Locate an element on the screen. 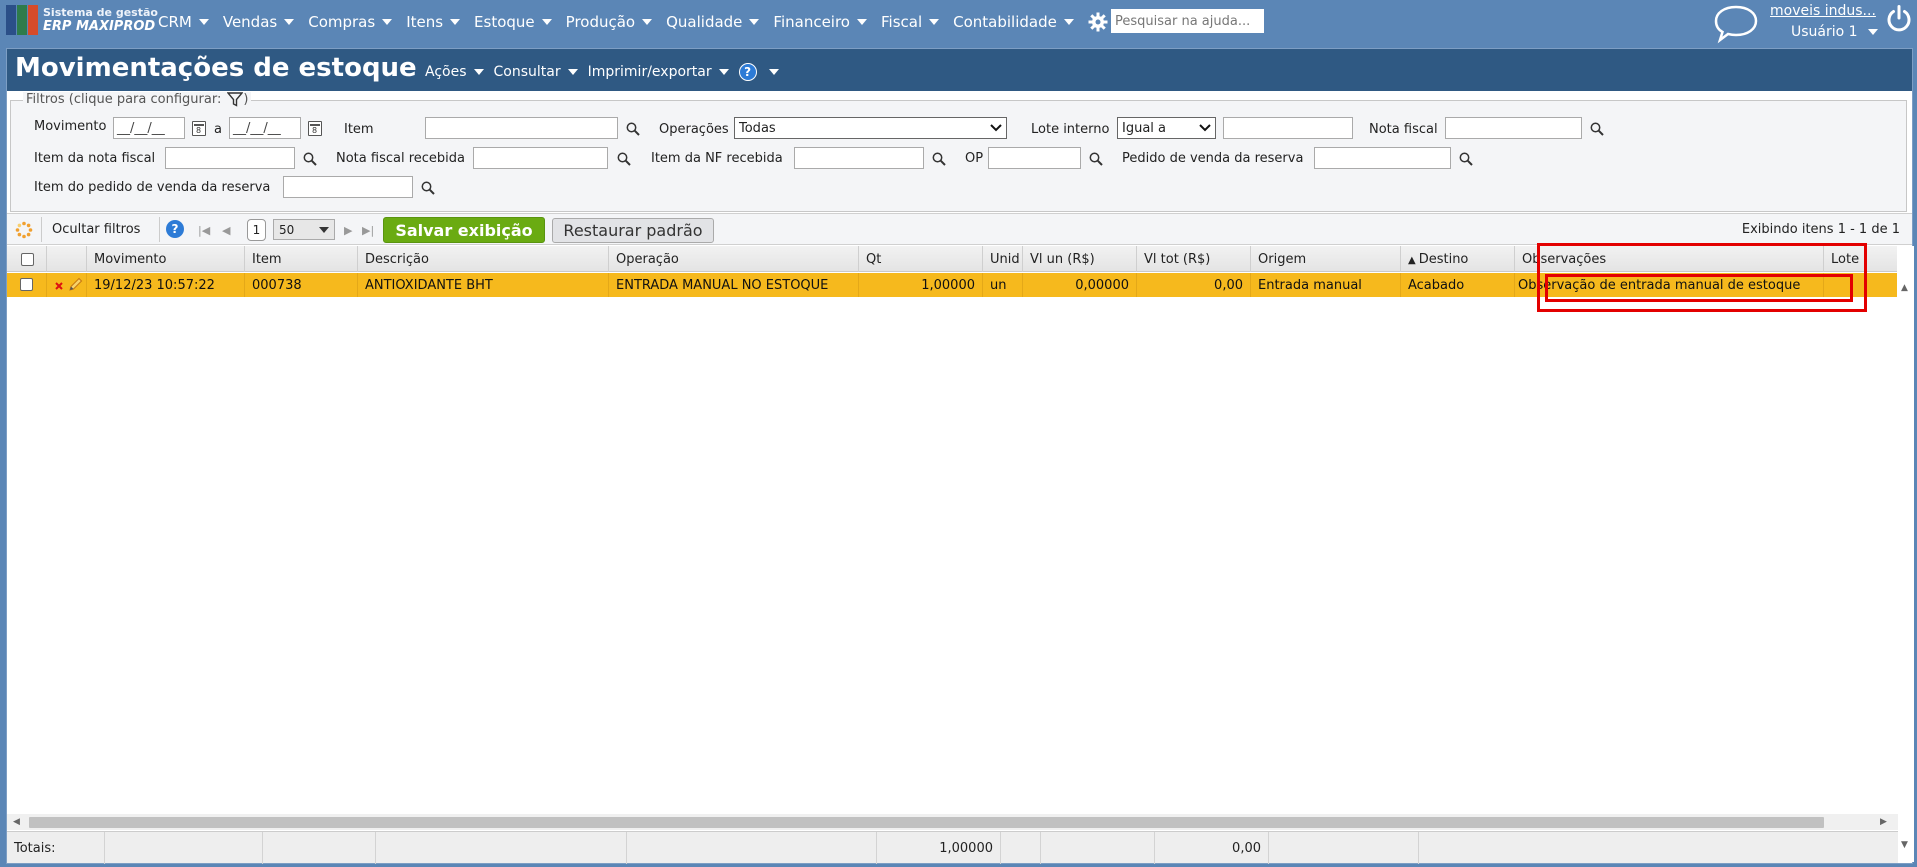  save-view-button: Salvar exibição is located at coordinates (464, 230).